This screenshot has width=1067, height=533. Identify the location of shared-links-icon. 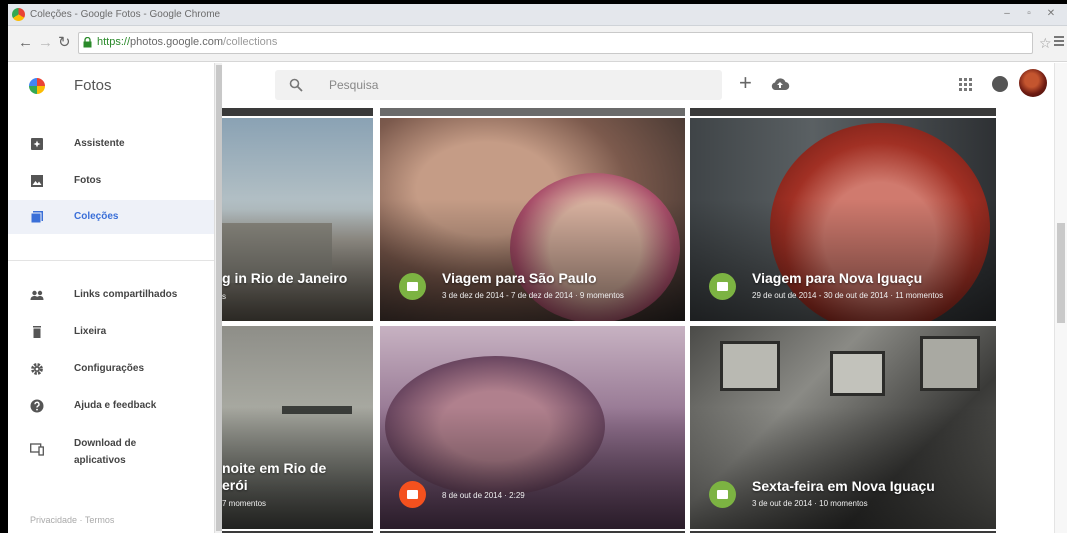
(37, 295).